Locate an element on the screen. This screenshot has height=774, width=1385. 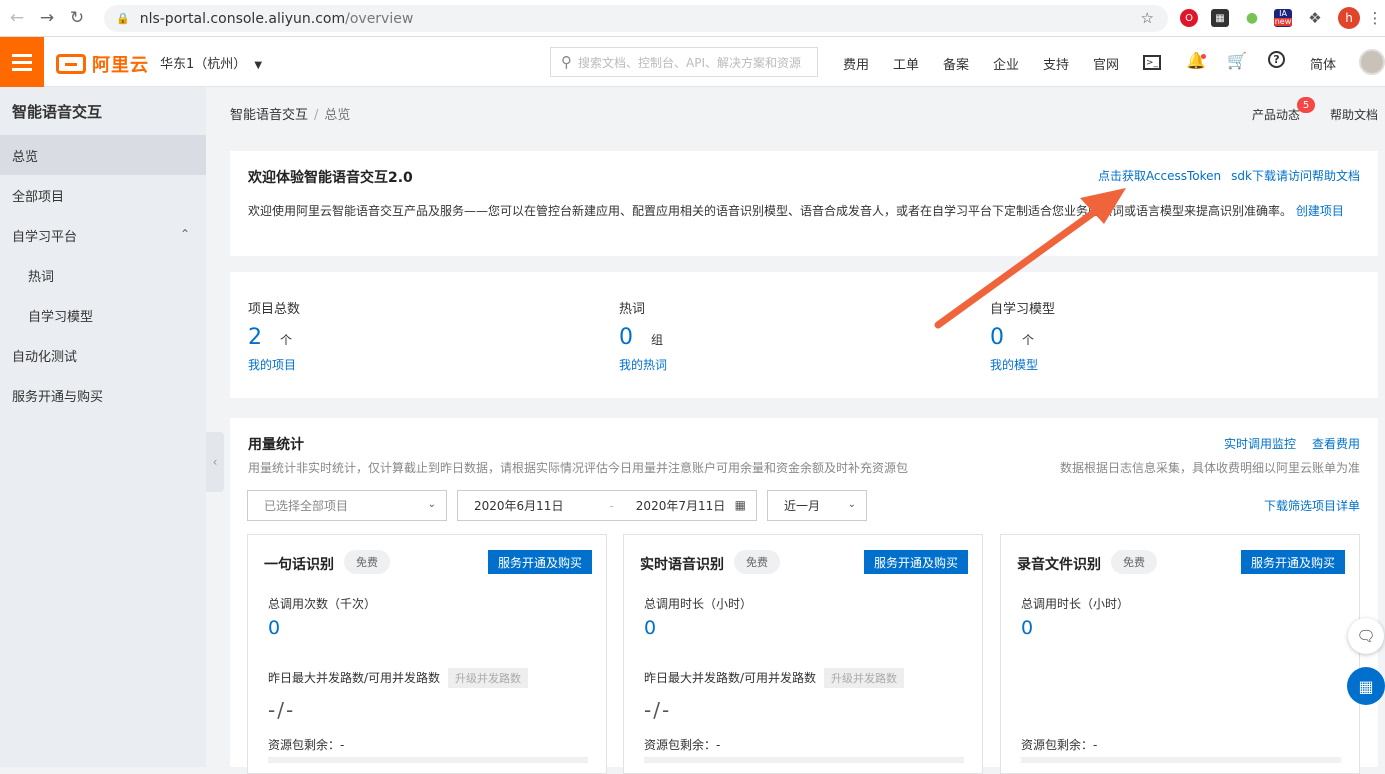
my-models-link: 我的模型 is located at coordinates (1022, 364).